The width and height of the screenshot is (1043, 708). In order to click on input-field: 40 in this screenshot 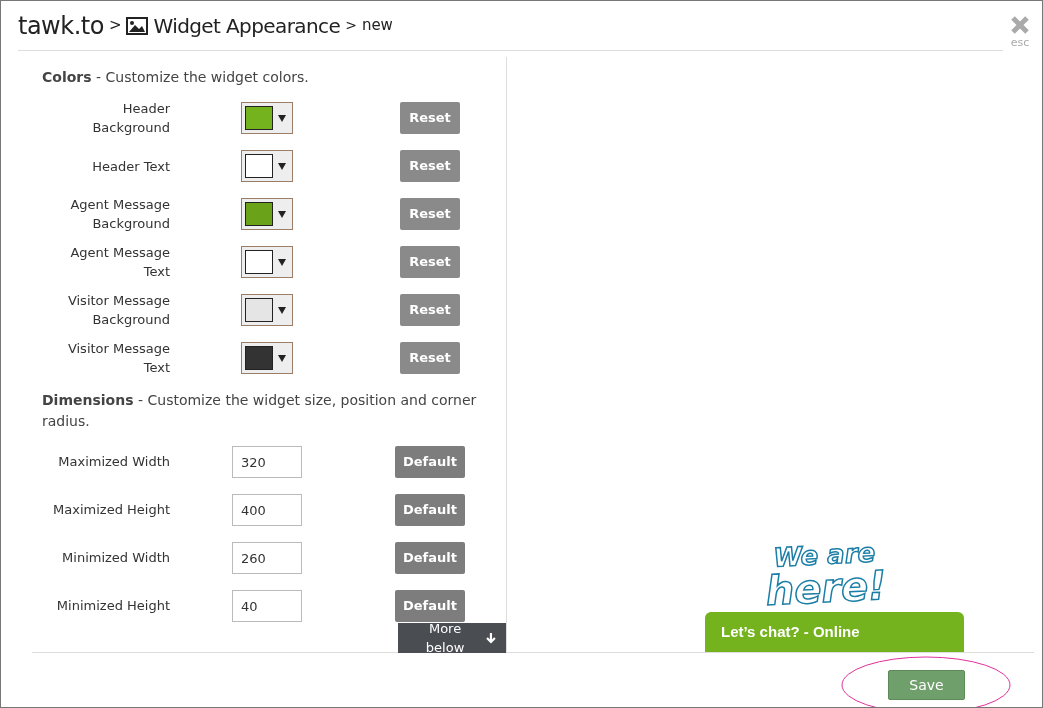, I will do `click(267, 606)`.